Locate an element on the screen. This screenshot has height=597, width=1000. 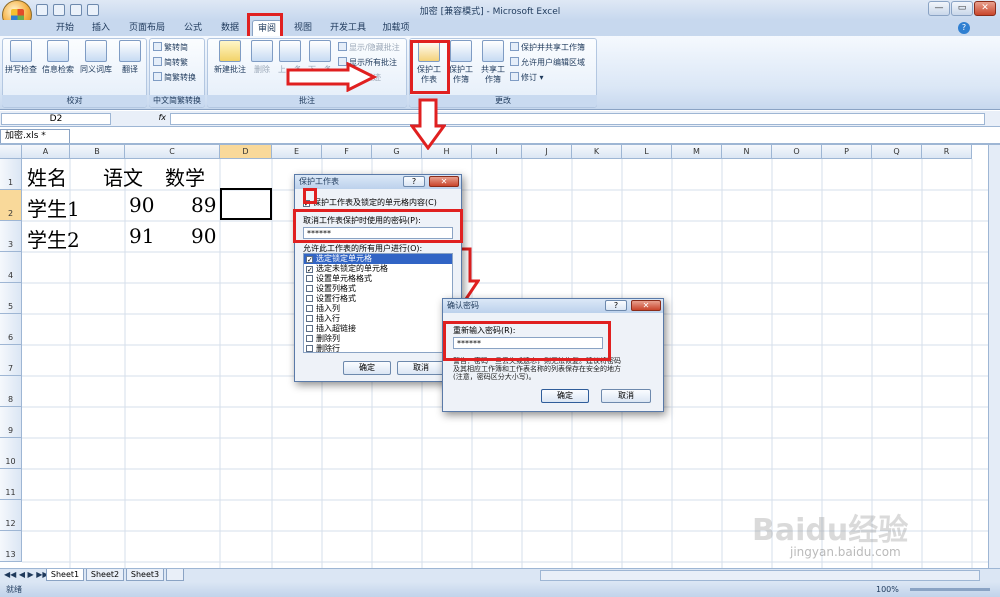
select-all-corner is located at coordinates (11, 152).